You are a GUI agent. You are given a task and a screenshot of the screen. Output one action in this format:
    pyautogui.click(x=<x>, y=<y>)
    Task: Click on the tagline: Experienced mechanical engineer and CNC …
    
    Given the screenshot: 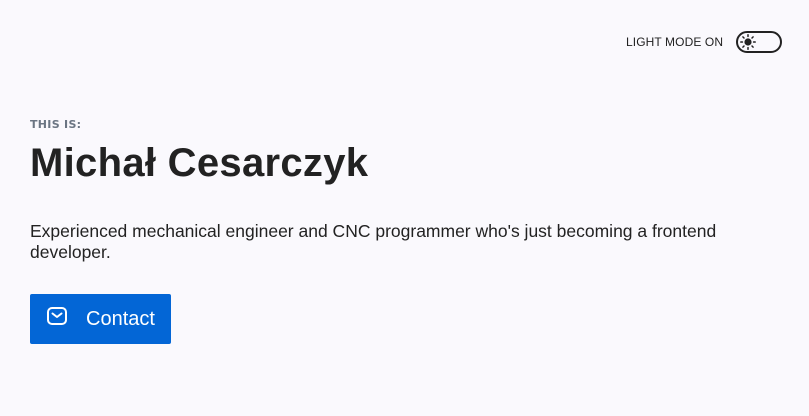 What is the action you would take?
    pyautogui.click(x=373, y=241)
    